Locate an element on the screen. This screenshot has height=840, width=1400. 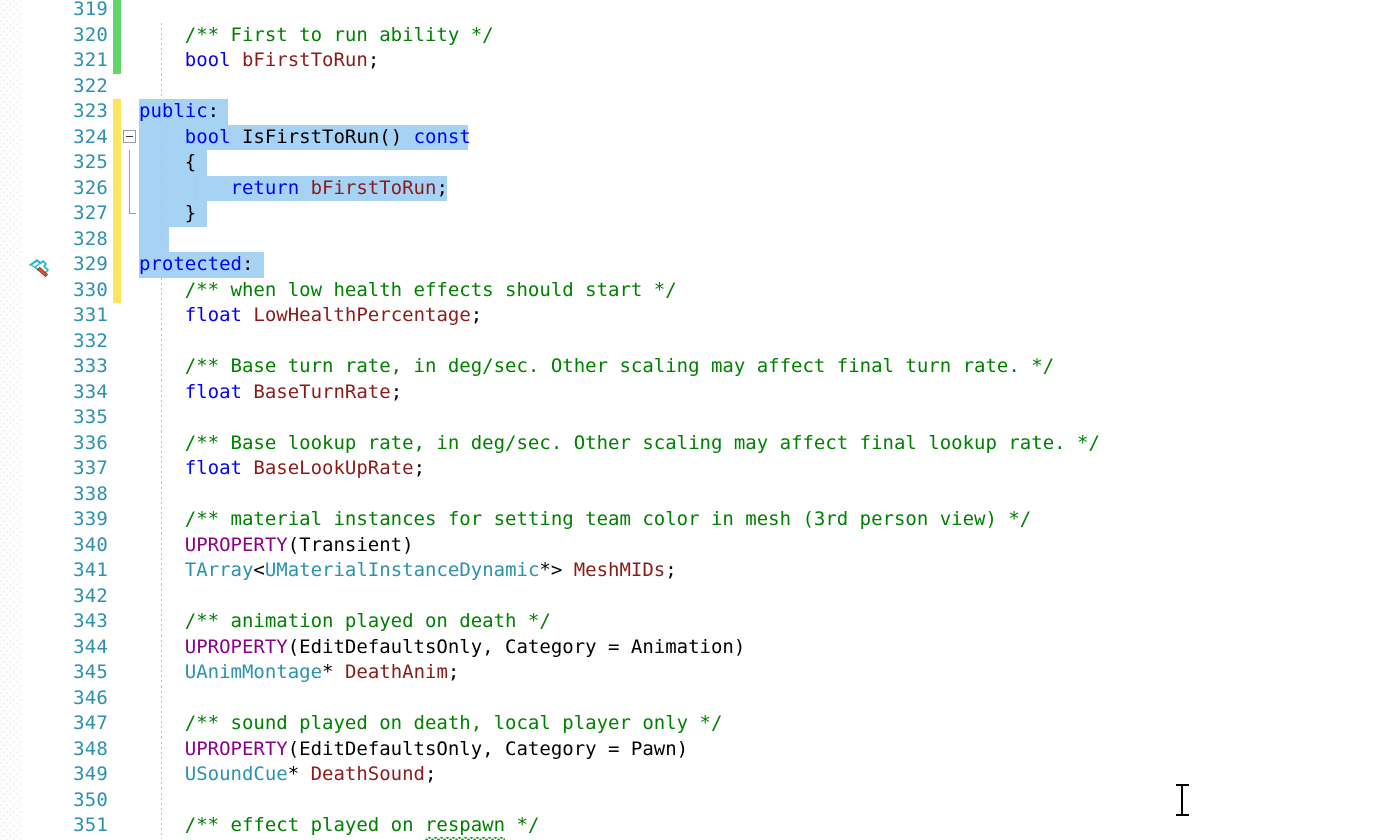
code-line: 320 /** First to run ability */ is located at coordinates (730, 35).